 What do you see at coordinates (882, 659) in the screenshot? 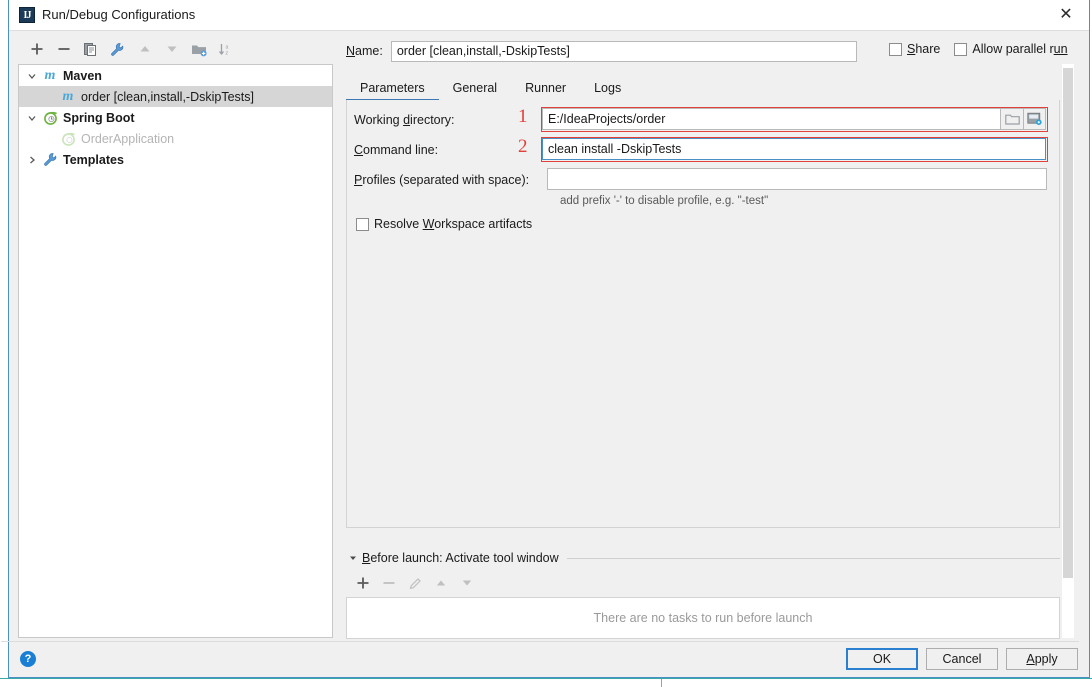
I see `ok-button: OK` at bounding box center [882, 659].